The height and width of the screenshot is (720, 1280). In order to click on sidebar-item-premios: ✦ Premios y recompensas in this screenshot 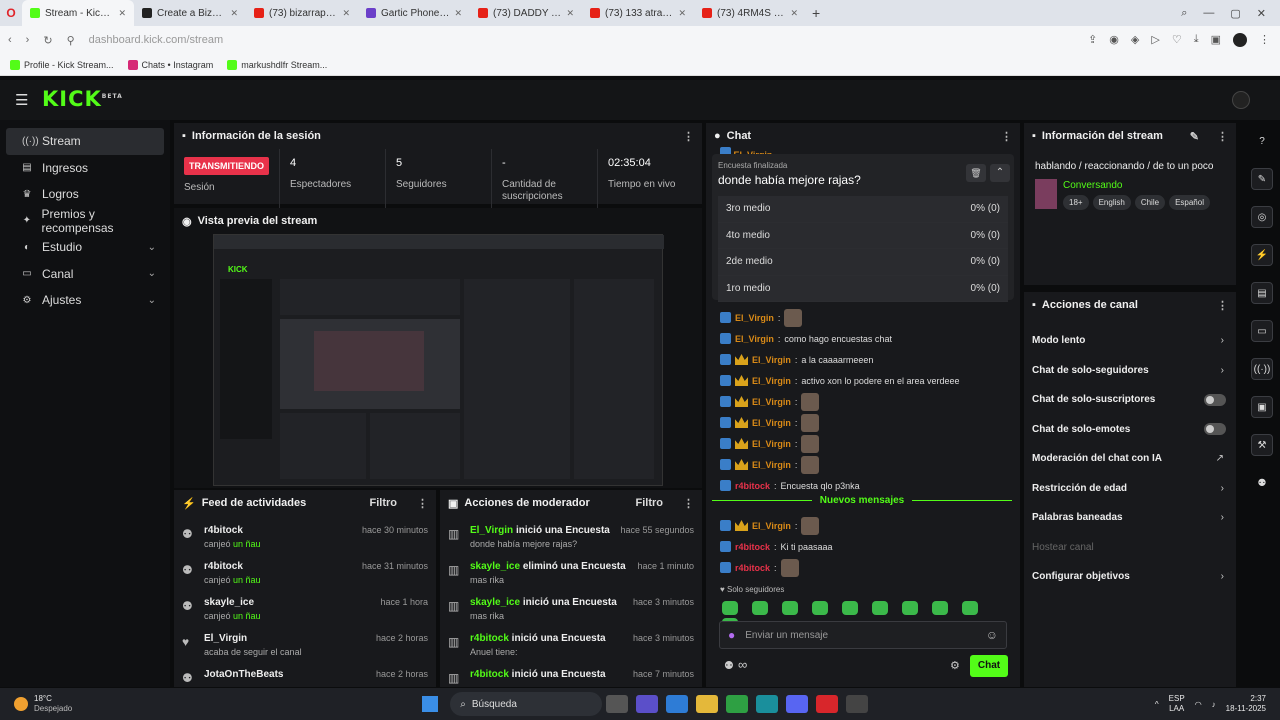, I will do `click(85, 221)`.